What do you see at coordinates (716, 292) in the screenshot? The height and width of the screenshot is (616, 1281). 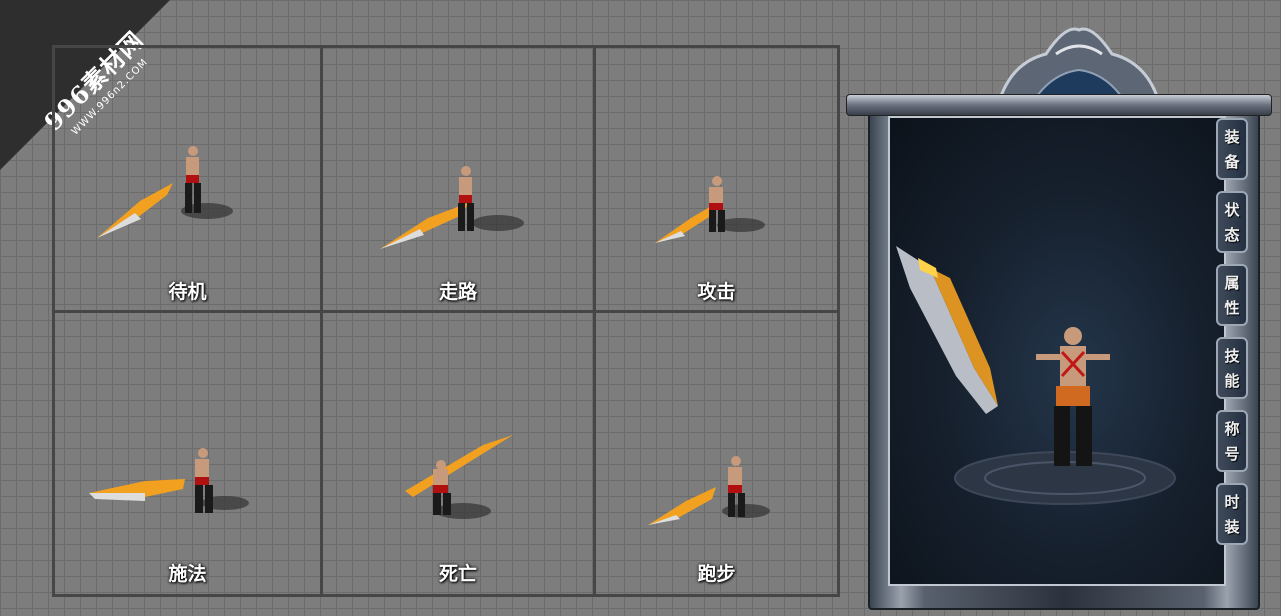 I see `animation-label: 攻击` at bounding box center [716, 292].